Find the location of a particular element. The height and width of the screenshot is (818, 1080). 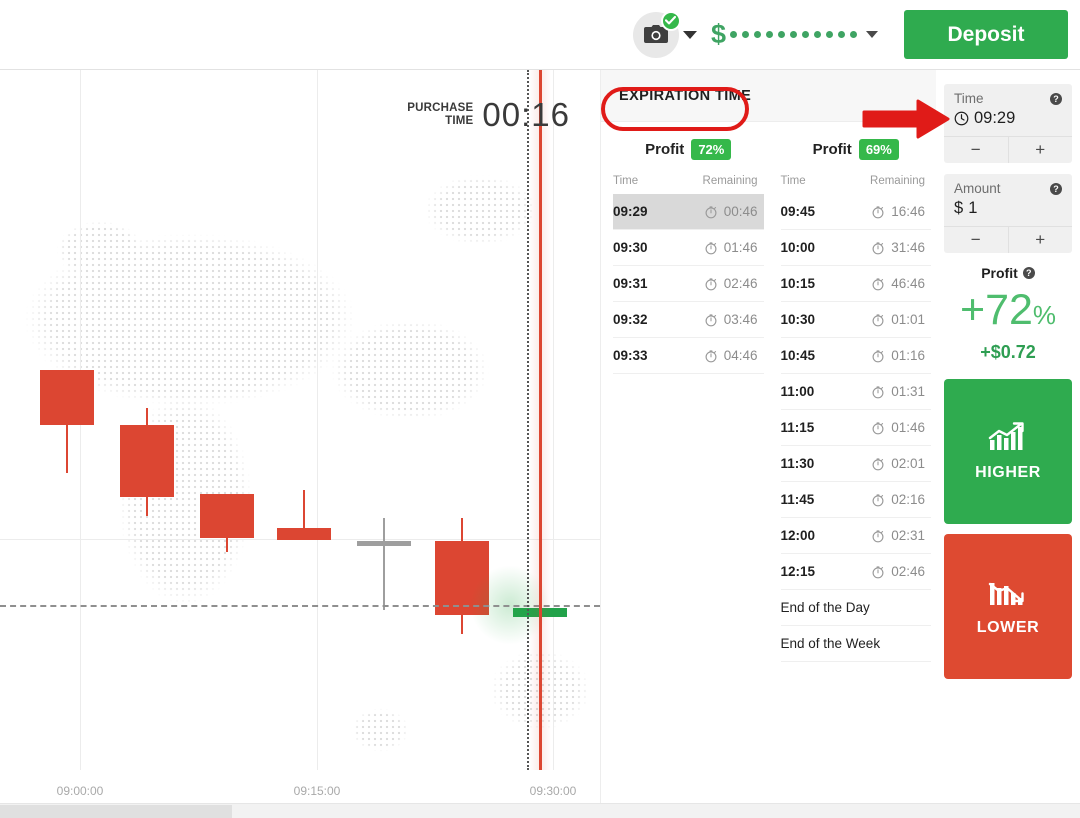

amount-field-top: Amount ? $ 1 is located at coordinates (1008, 200).